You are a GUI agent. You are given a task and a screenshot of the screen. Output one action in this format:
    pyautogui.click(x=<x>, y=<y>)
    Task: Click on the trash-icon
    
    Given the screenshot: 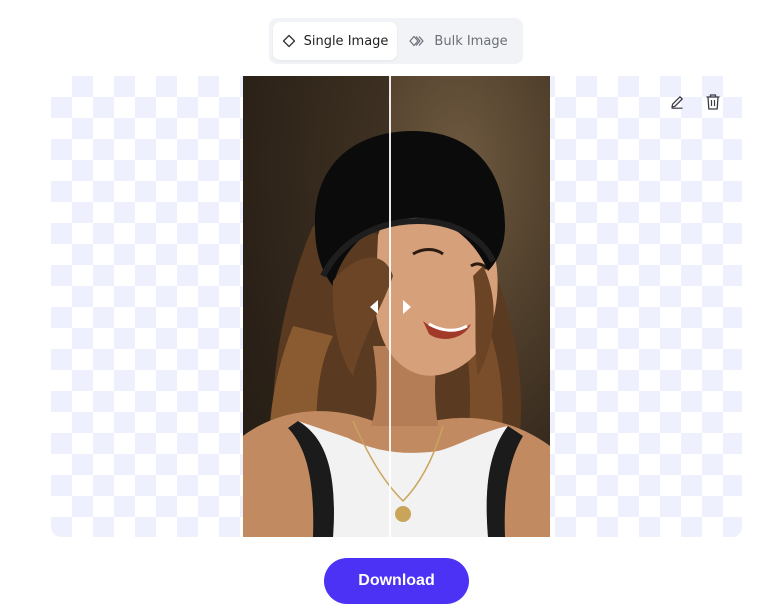 What is the action you would take?
    pyautogui.click(x=713, y=104)
    